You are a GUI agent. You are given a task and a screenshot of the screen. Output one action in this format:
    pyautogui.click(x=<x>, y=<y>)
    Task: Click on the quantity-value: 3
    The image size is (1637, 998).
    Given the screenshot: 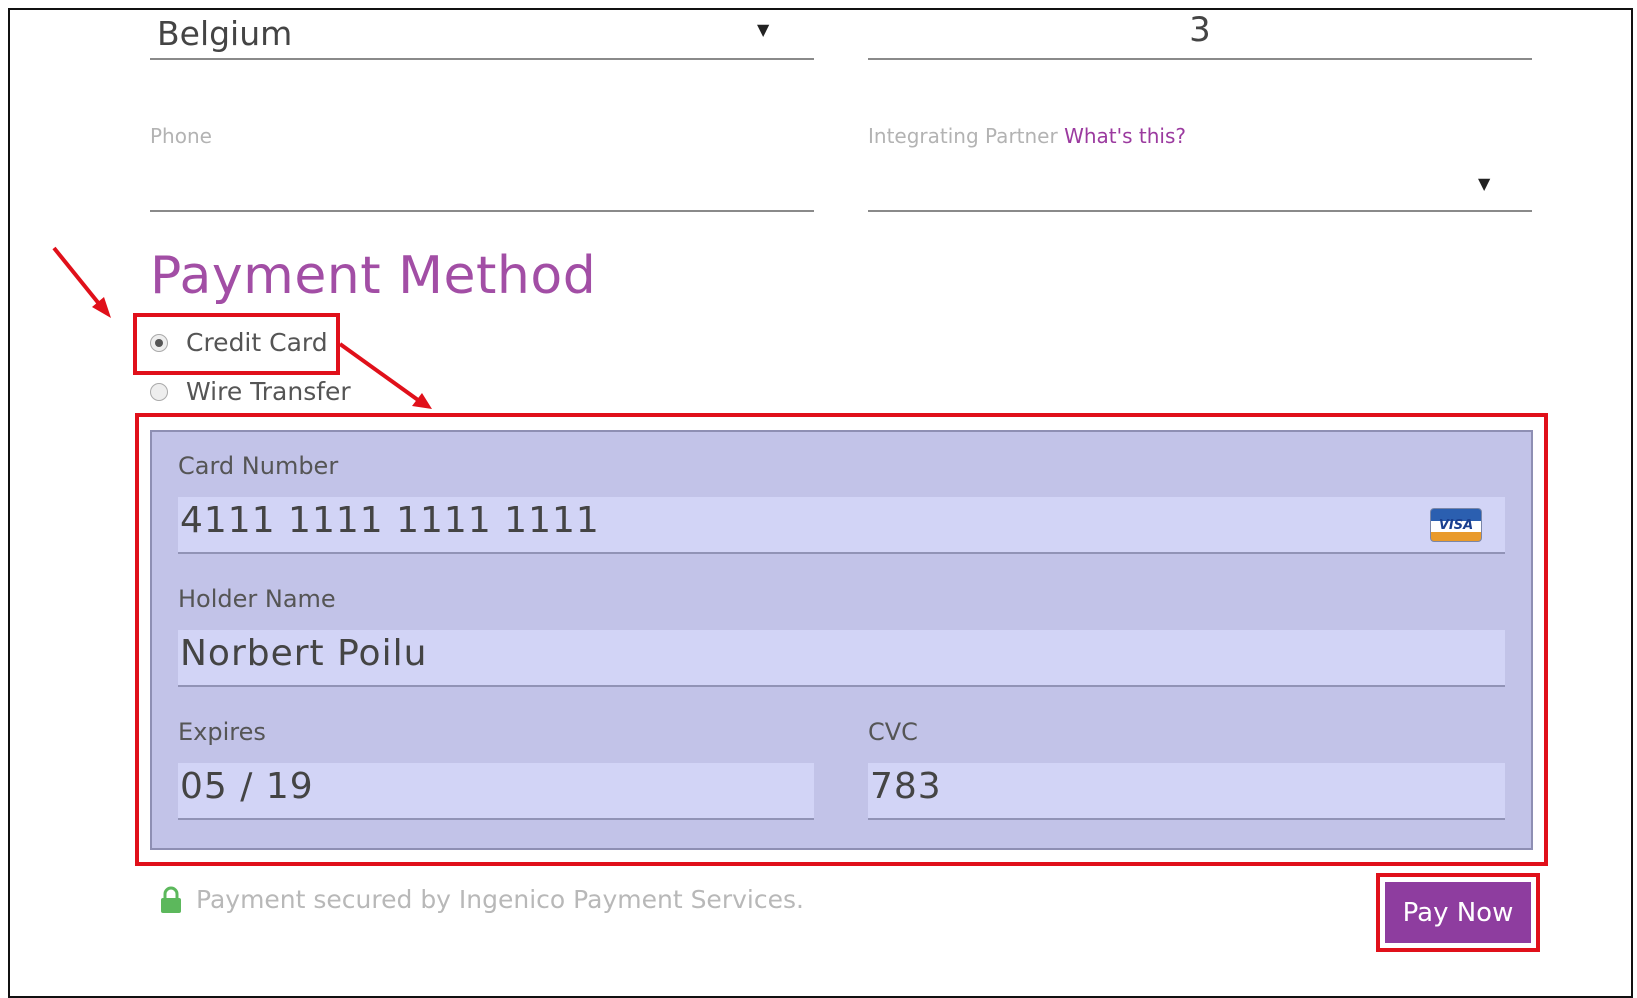 What is the action you would take?
    pyautogui.click(x=1200, y=30)
    